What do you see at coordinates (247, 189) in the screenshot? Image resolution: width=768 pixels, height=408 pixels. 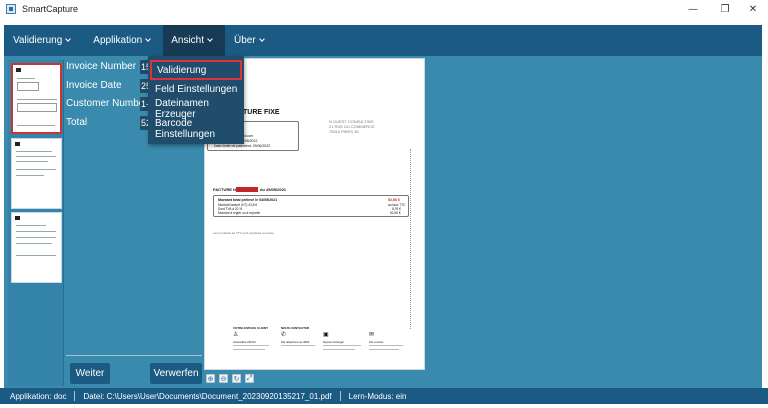 I see `redacted-invoice-number` at bounding box center [247, 189].